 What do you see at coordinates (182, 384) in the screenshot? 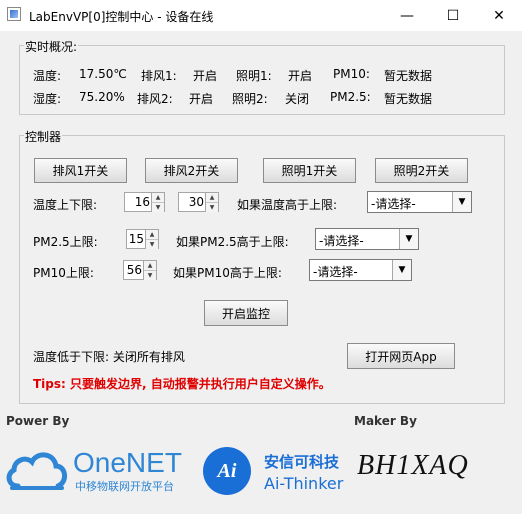
I see `tips-text: Tips: 只要触发边界, 自动报警并执行用户自定义操作。` at bounding box center [182, 384].